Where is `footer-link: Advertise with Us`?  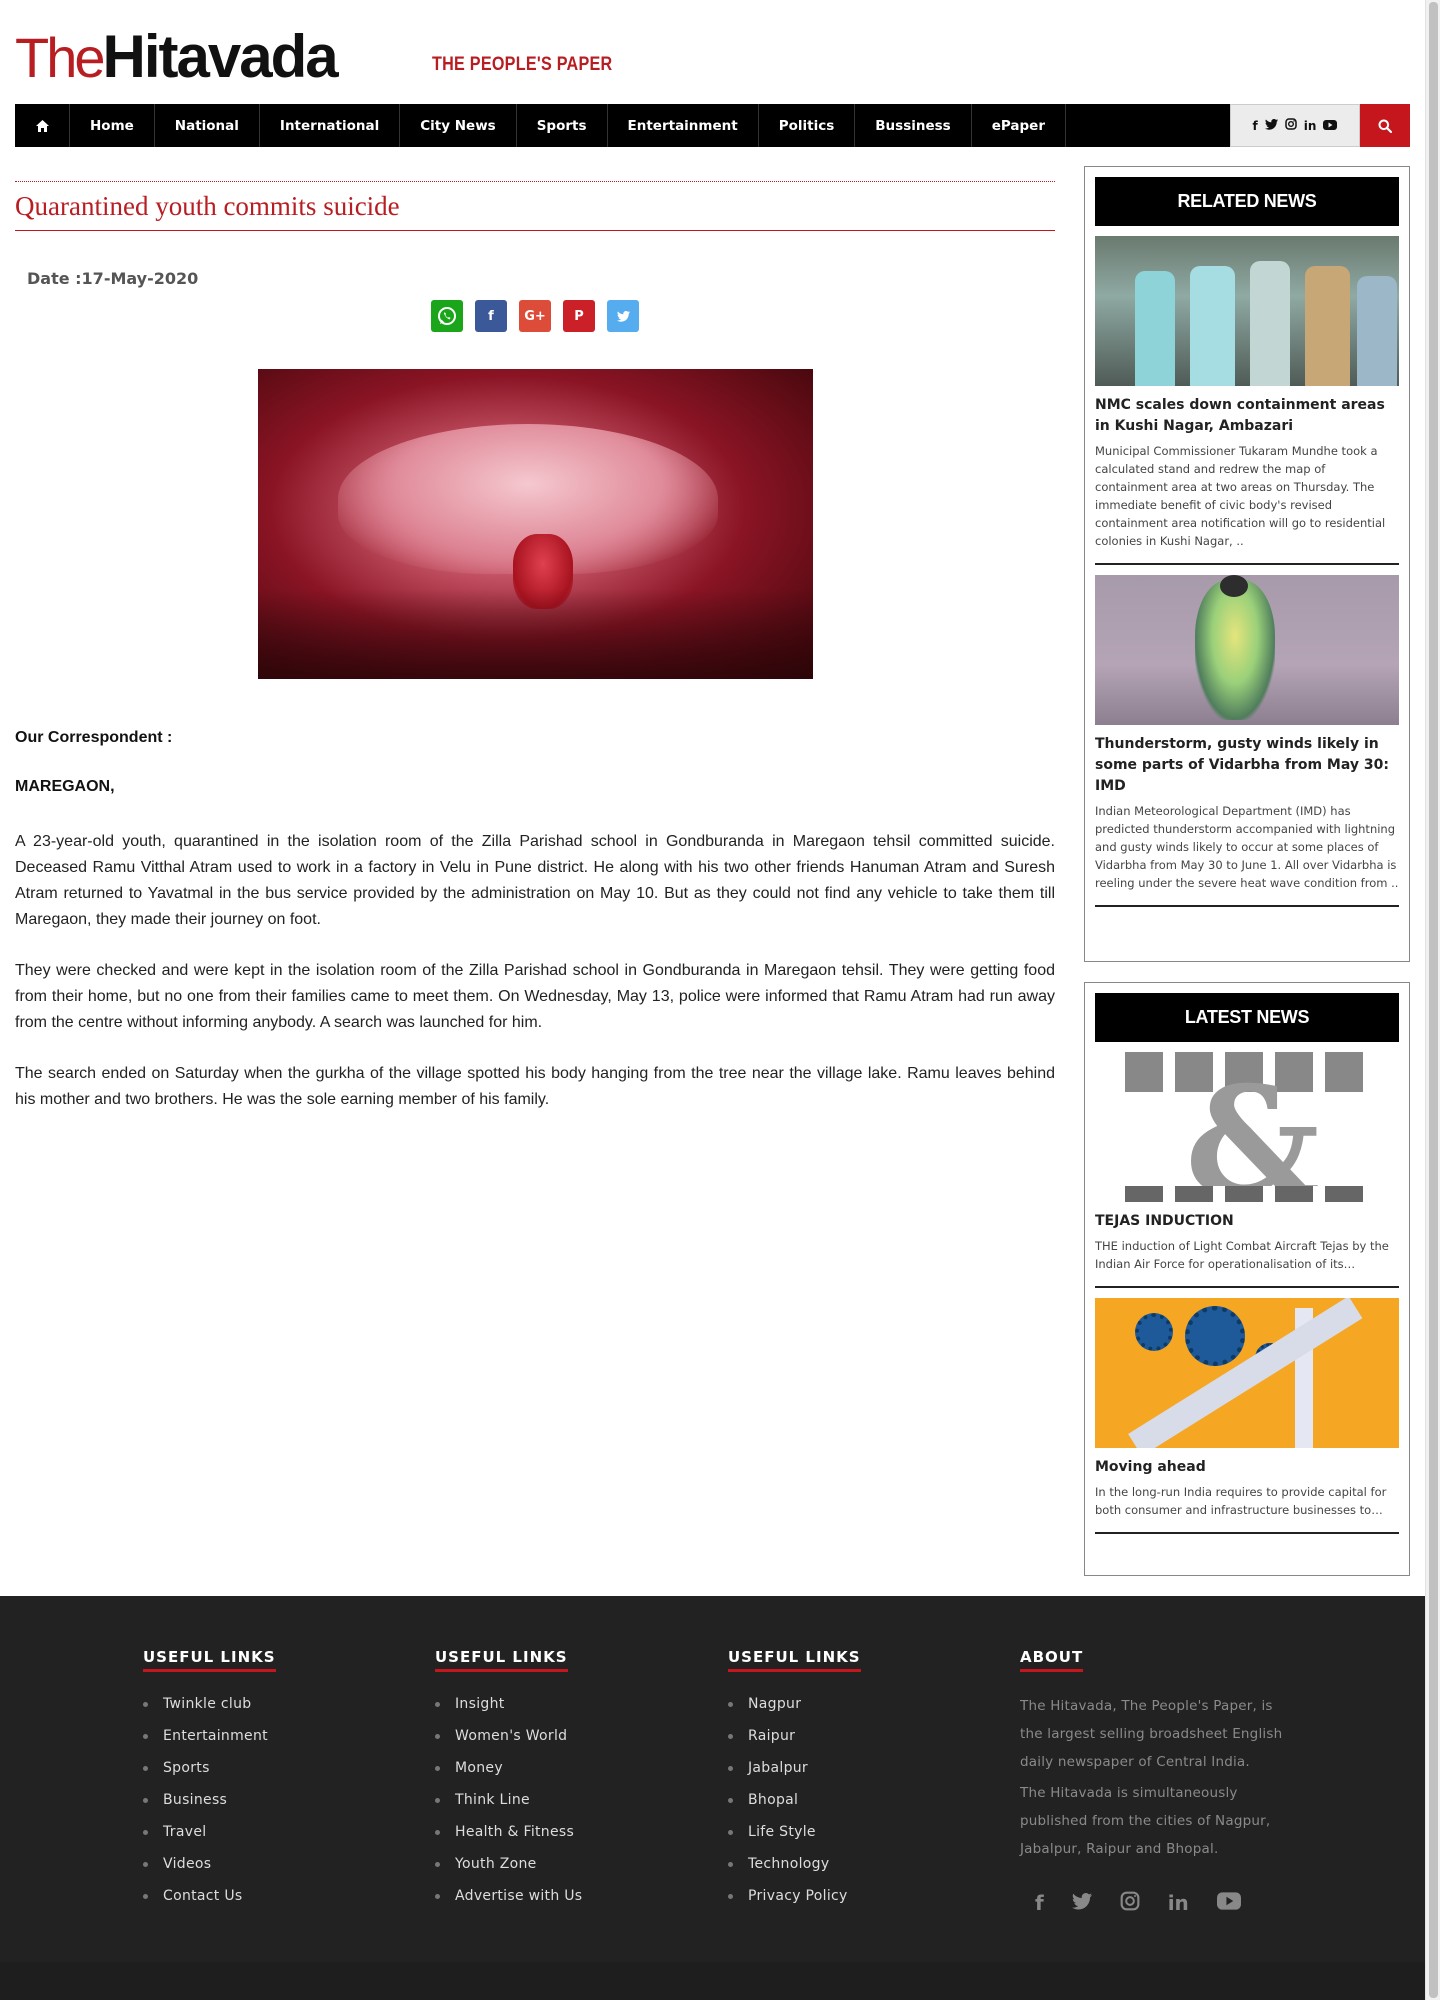
footer-link: Advertise with Us is located at coordinates (508, 1902).